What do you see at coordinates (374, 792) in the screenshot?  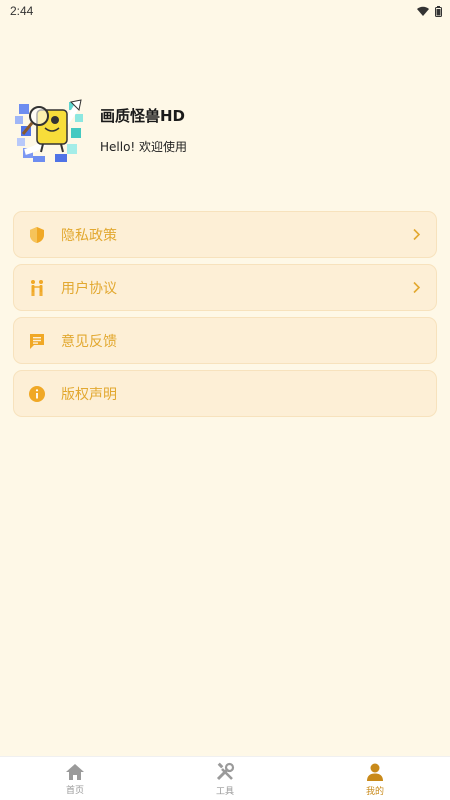 I see `tab-label: 我的` at bounding box center [374, 792].